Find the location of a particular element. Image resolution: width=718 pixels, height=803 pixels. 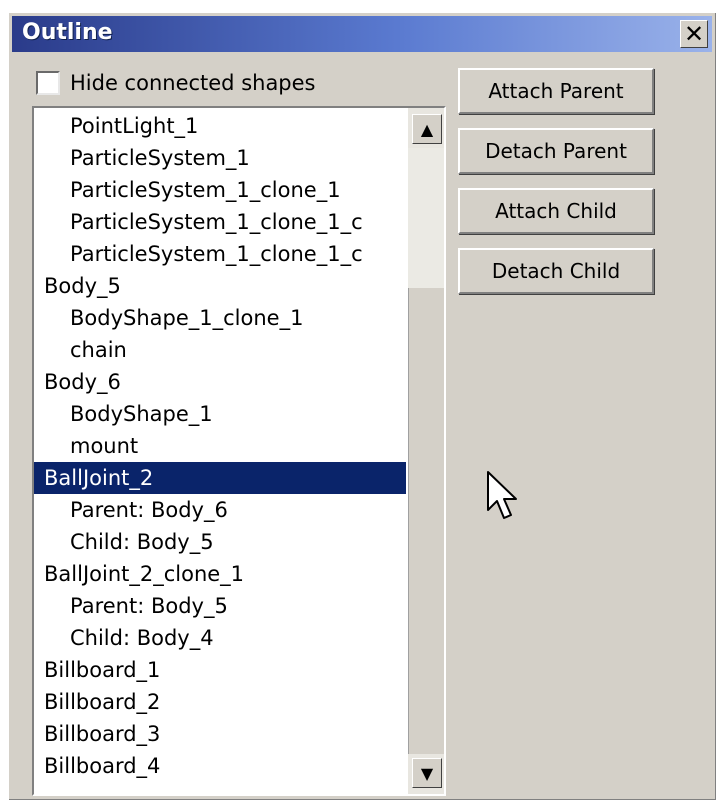

close-button: ✕ is located at coordinates (694, 34).